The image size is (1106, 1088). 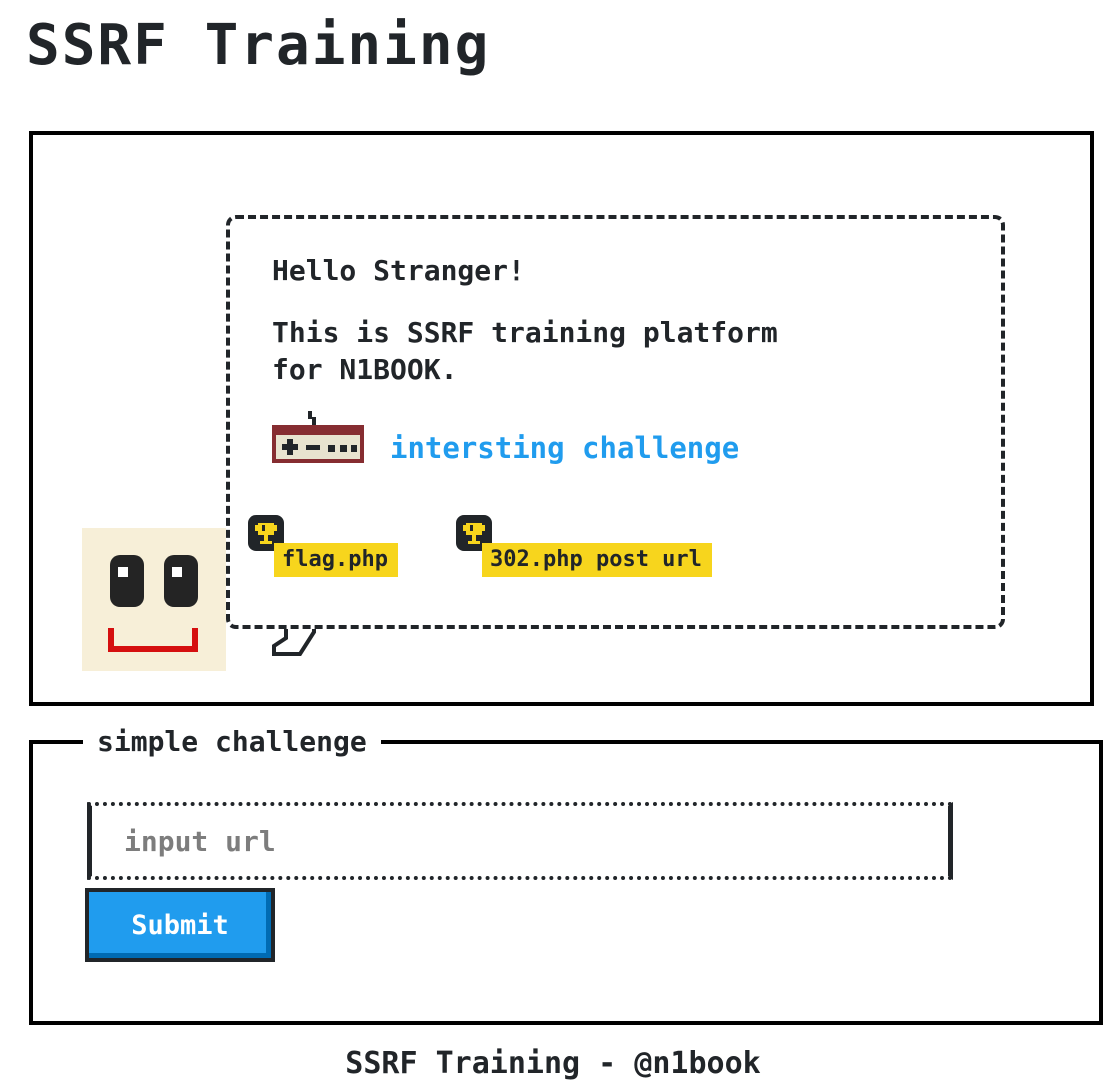 I want to click on avatar-eye-right, so click(x=181, y=581).